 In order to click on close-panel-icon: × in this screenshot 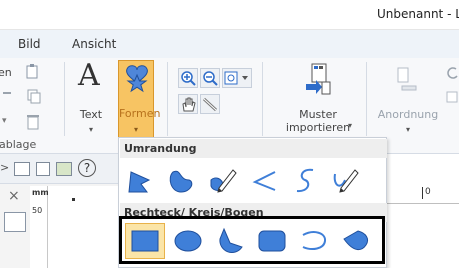, I will do `click(14, 196)`.